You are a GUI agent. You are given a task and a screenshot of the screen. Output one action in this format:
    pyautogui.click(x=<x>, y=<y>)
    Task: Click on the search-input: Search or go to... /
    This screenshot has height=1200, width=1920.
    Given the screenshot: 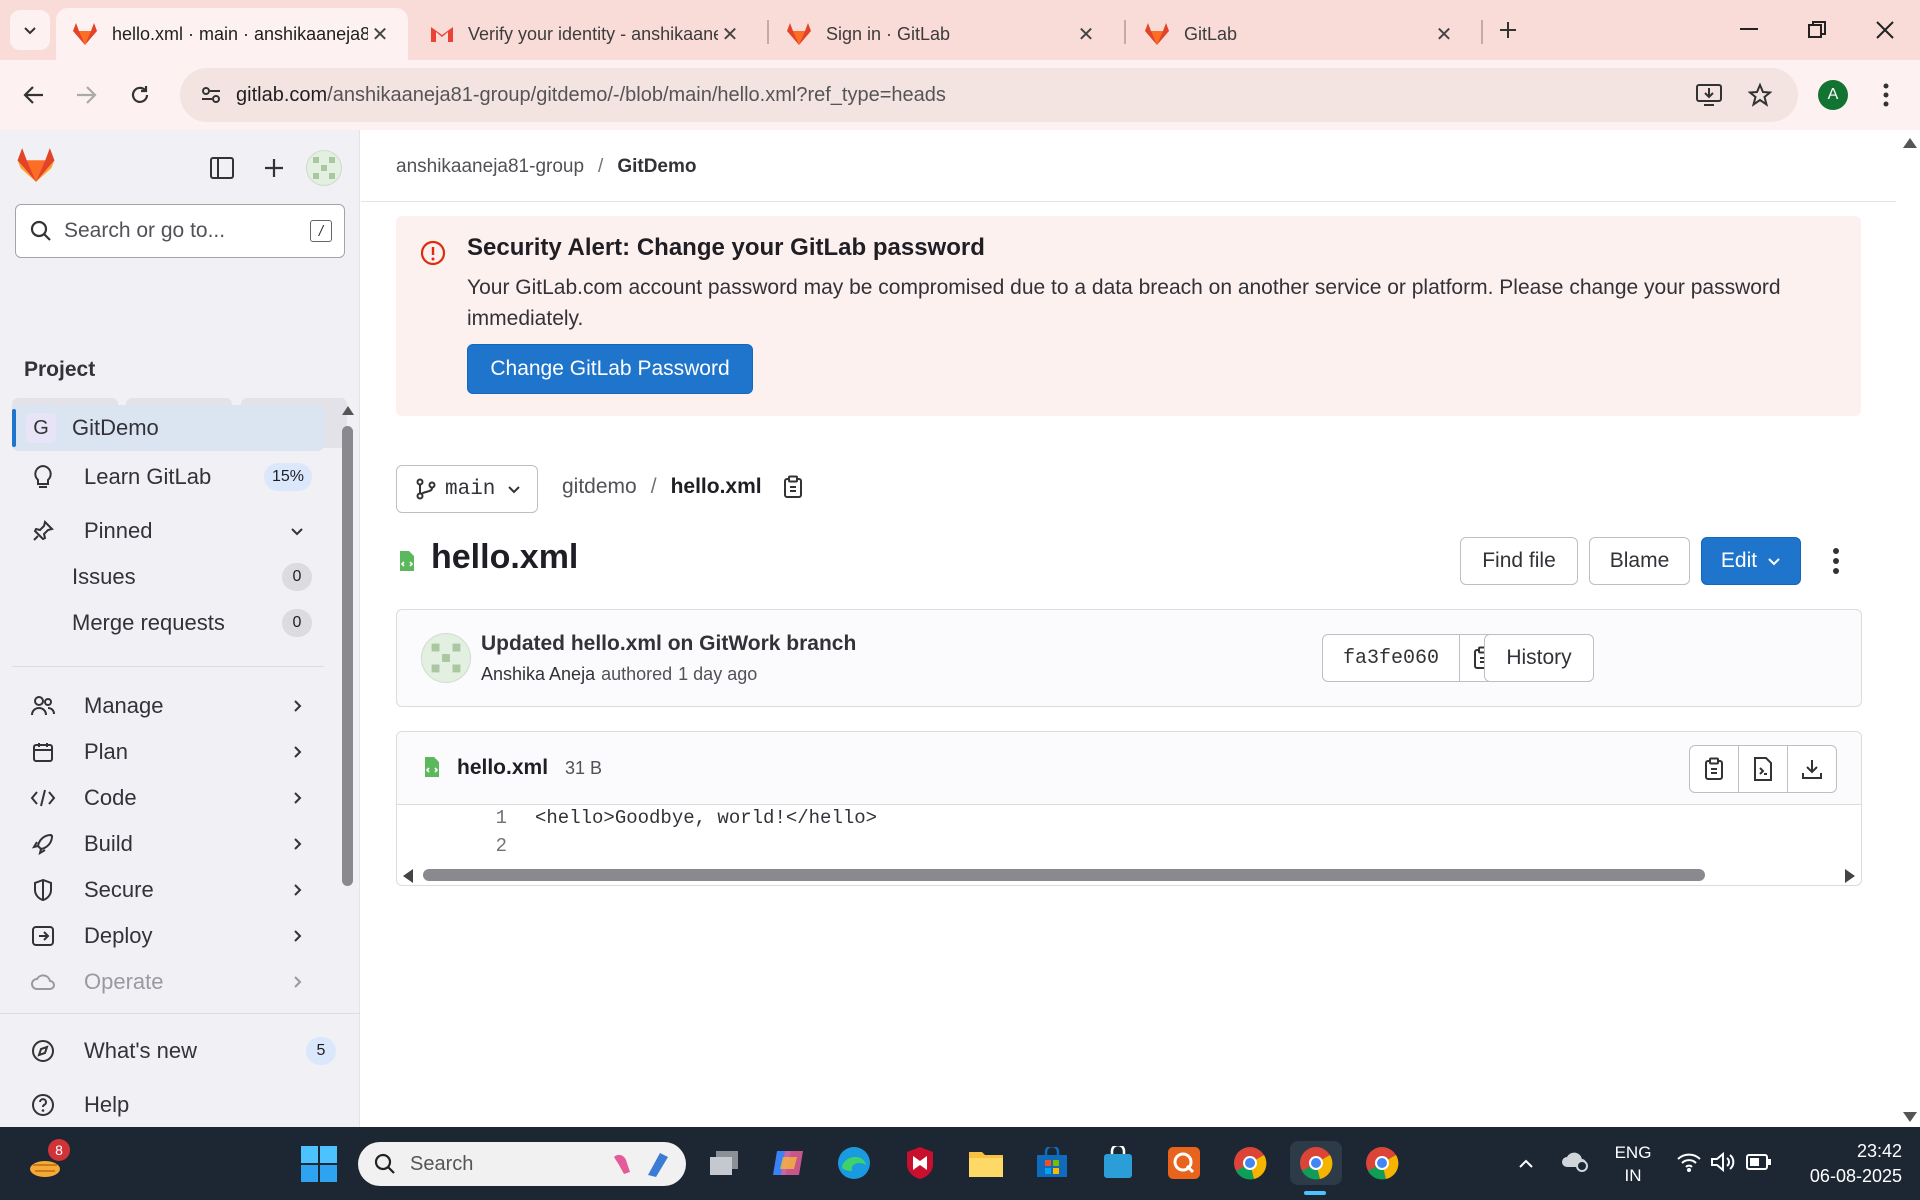 What is the action you would take?
    pyautogui.click(x=180, y=231)
    